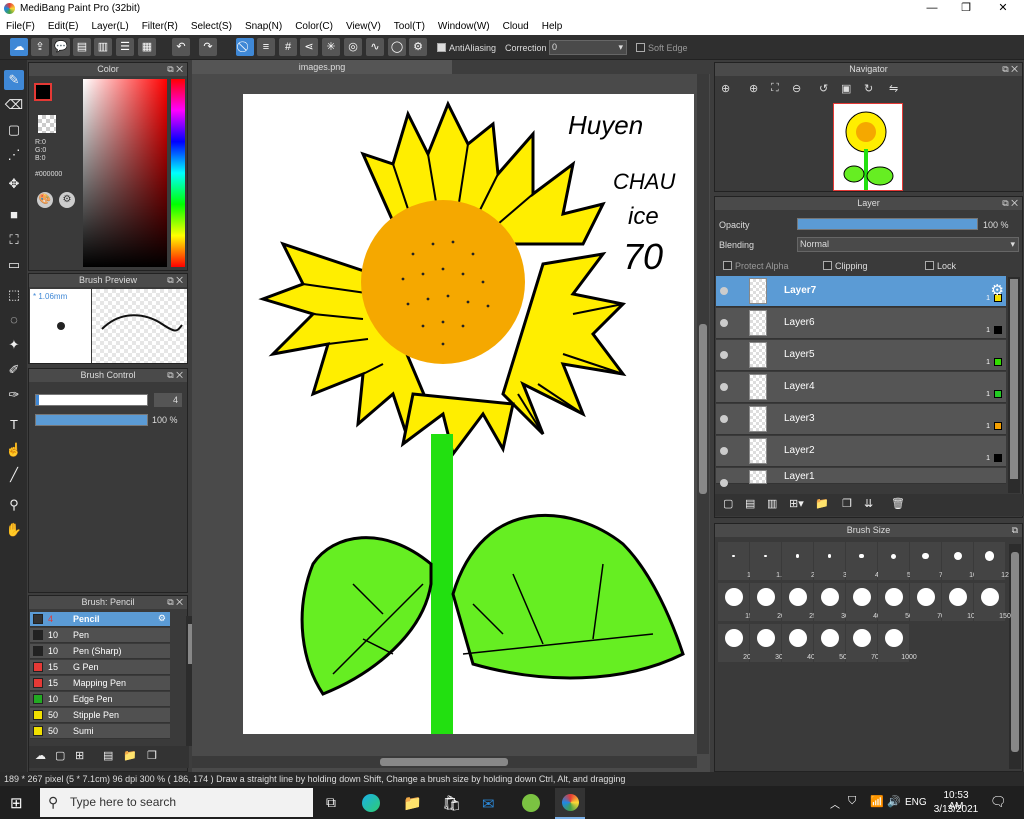 This screenshot has height=819, width=1024. What do you see at coordinates (14, 184) in the screenshot?
I see `move-tool-icon: ✥` at bounding box center [14, 184].